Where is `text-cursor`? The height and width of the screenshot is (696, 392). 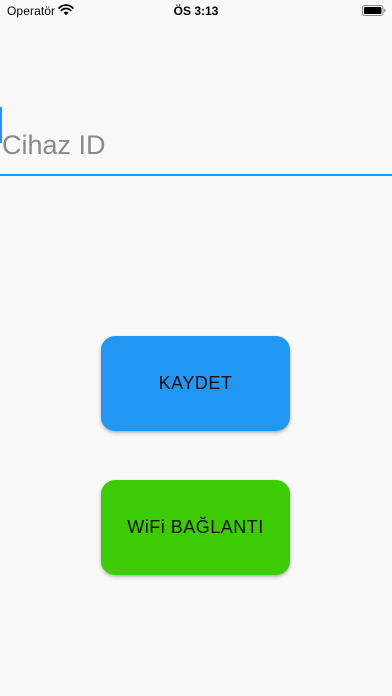
text-cursor is located at coordinates (1, 125).